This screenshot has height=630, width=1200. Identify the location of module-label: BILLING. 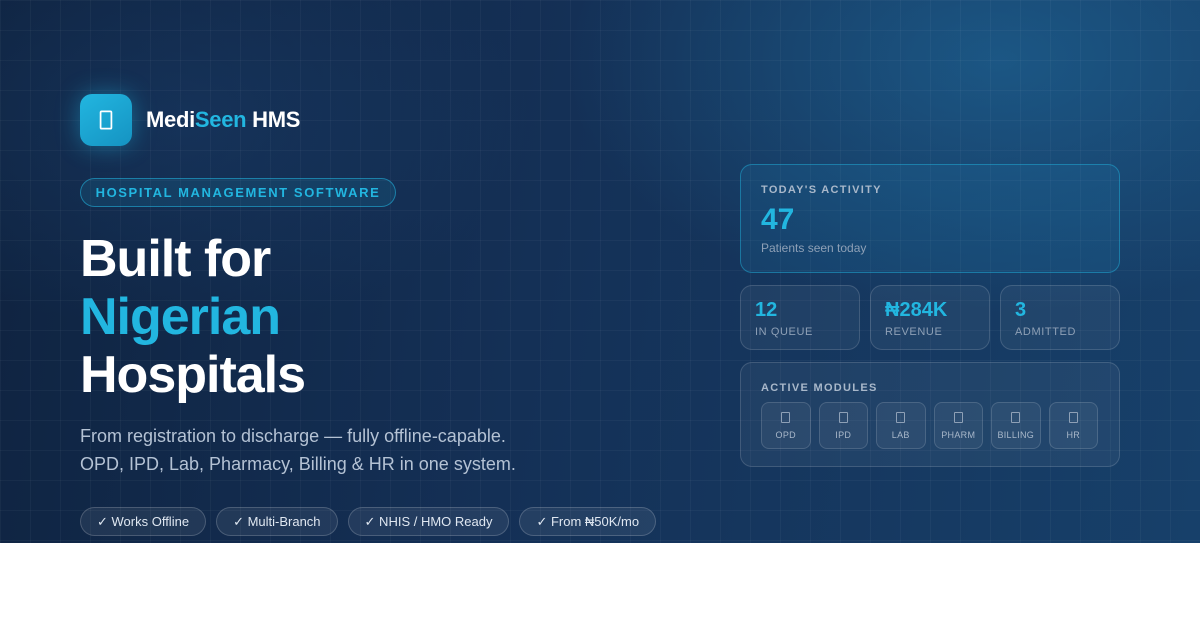
(1016, 434).